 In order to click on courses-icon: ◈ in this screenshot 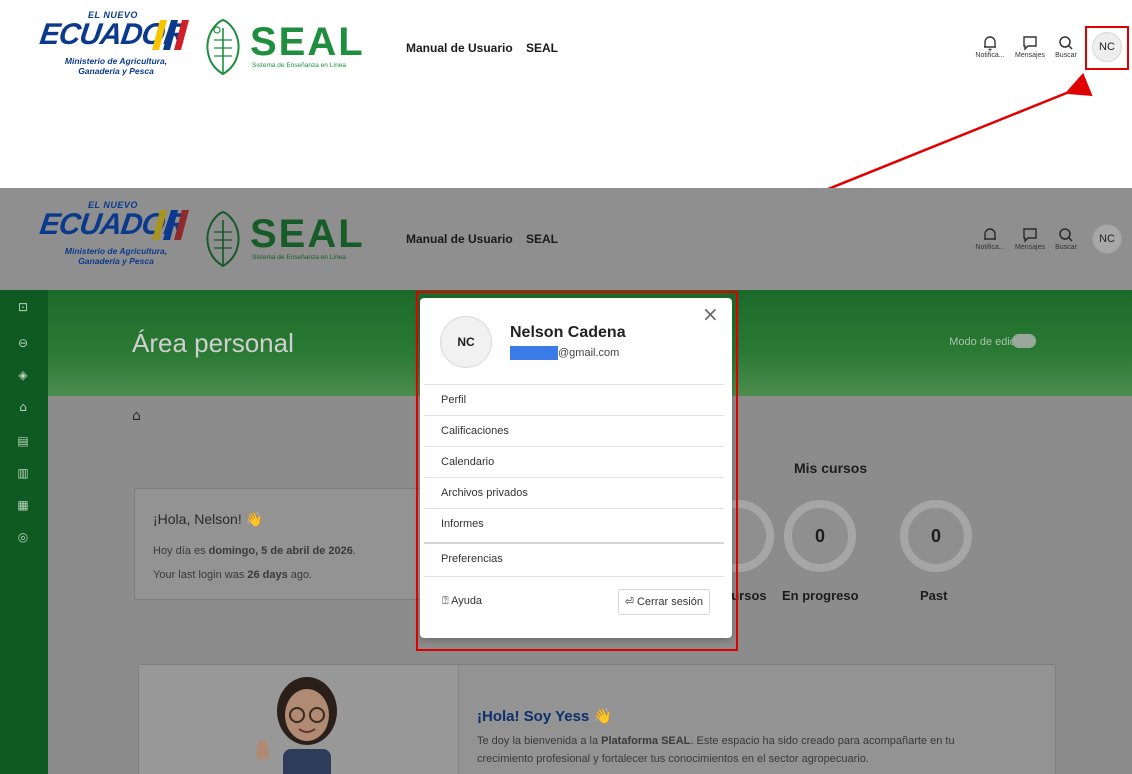, I will do `click(23, 375)`.